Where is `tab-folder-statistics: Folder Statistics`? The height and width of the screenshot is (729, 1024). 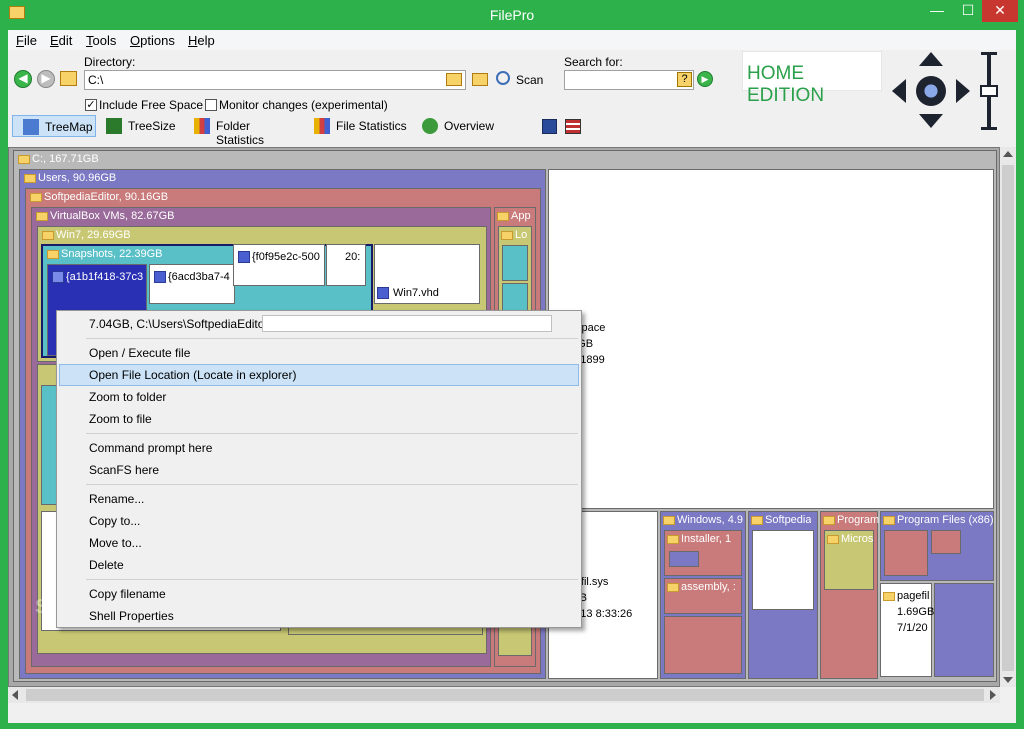
tab-folder-statistics: Folder Statistics is located at coordinates (243, 131).